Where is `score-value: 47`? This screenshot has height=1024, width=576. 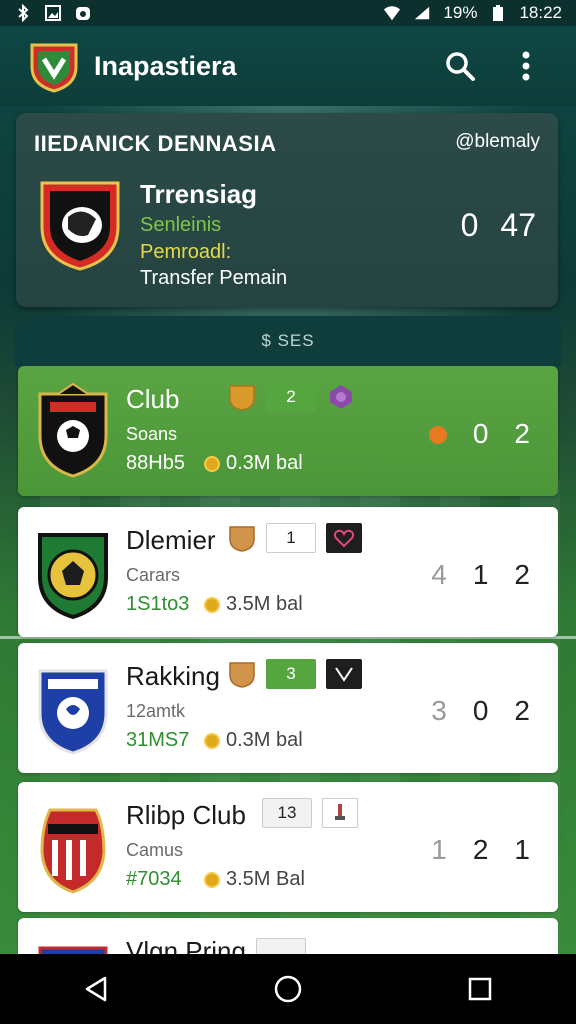
score-value: 47 is located at coordinates (518, 225).